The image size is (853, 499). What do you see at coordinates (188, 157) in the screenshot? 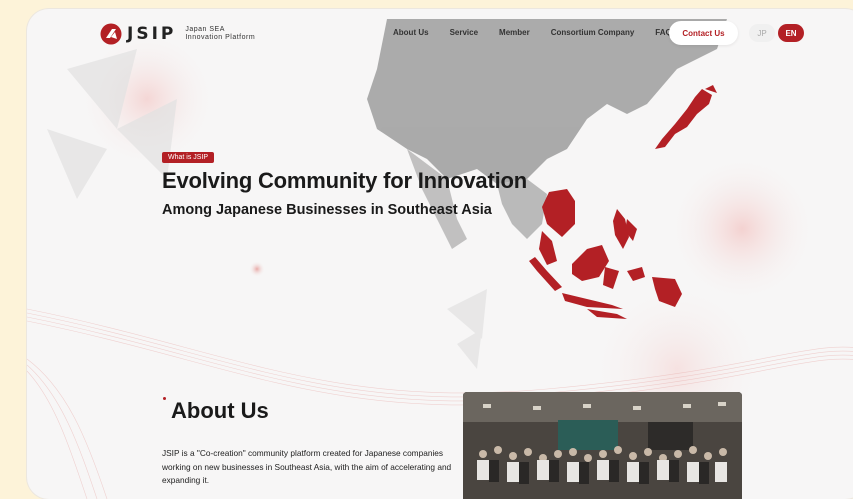
I see `hero-badge: What is JSIP` at bounding box center [188, 157].